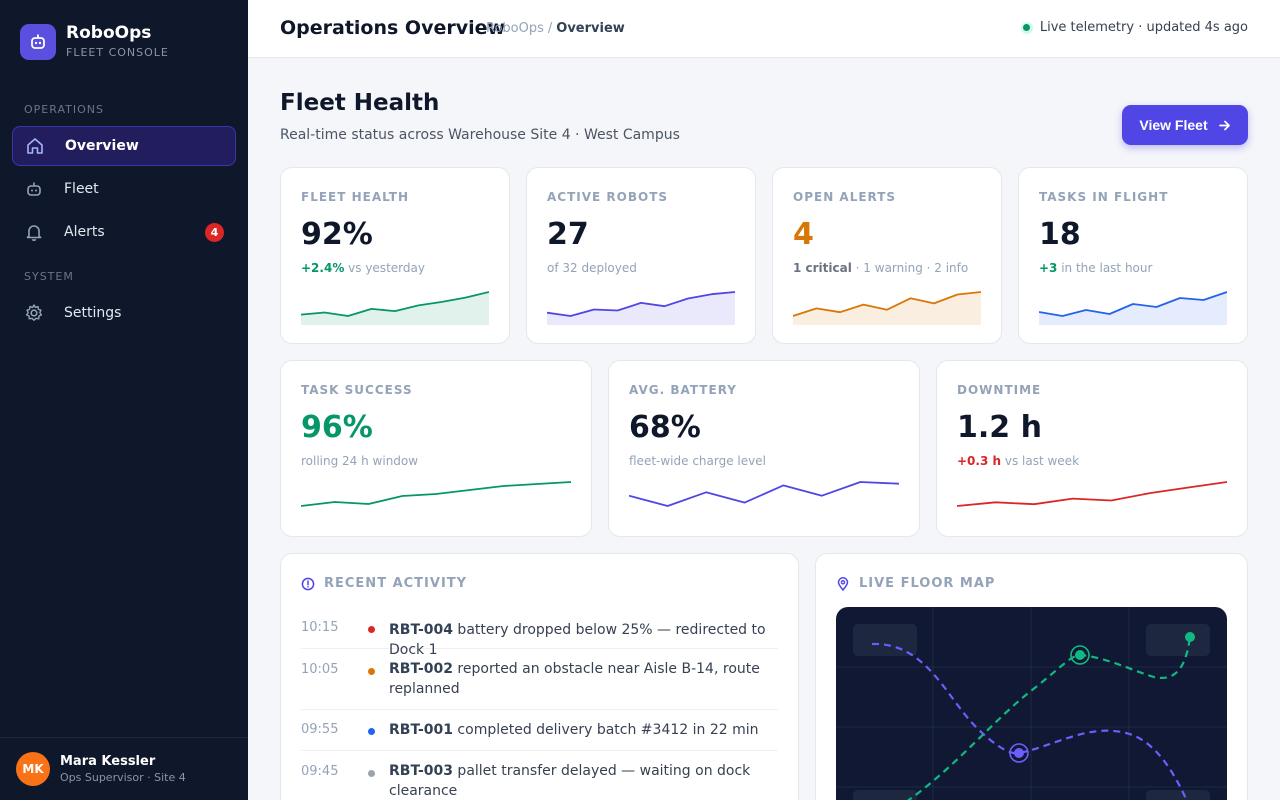  What do you see at coordinates (49, 276) in the screenshot?
I see `nav-section-system: SYSTEM` at bounding box center [49, 276].